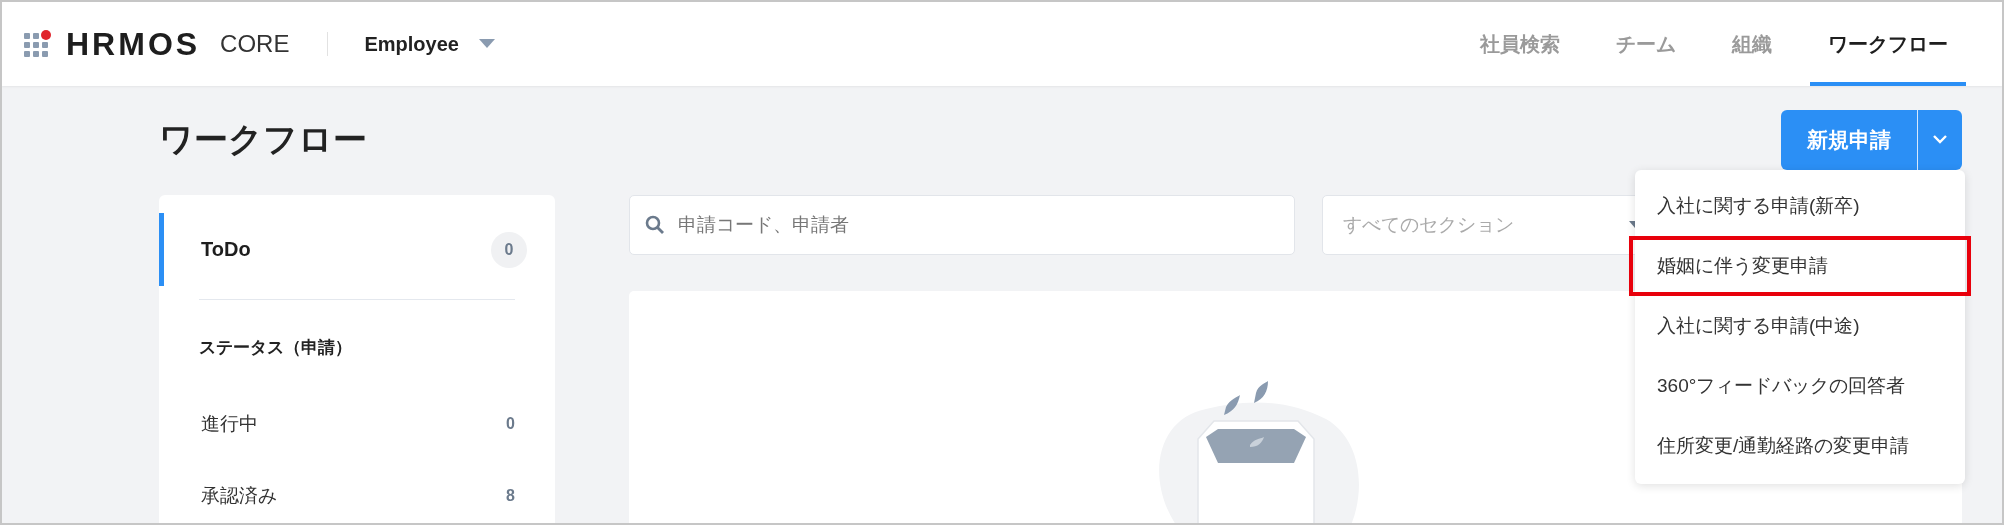 Image resolution: width=2004 pixels, height=525 pixels. I want to click on logo-wordmark: HRMOS, so click(133, 44).